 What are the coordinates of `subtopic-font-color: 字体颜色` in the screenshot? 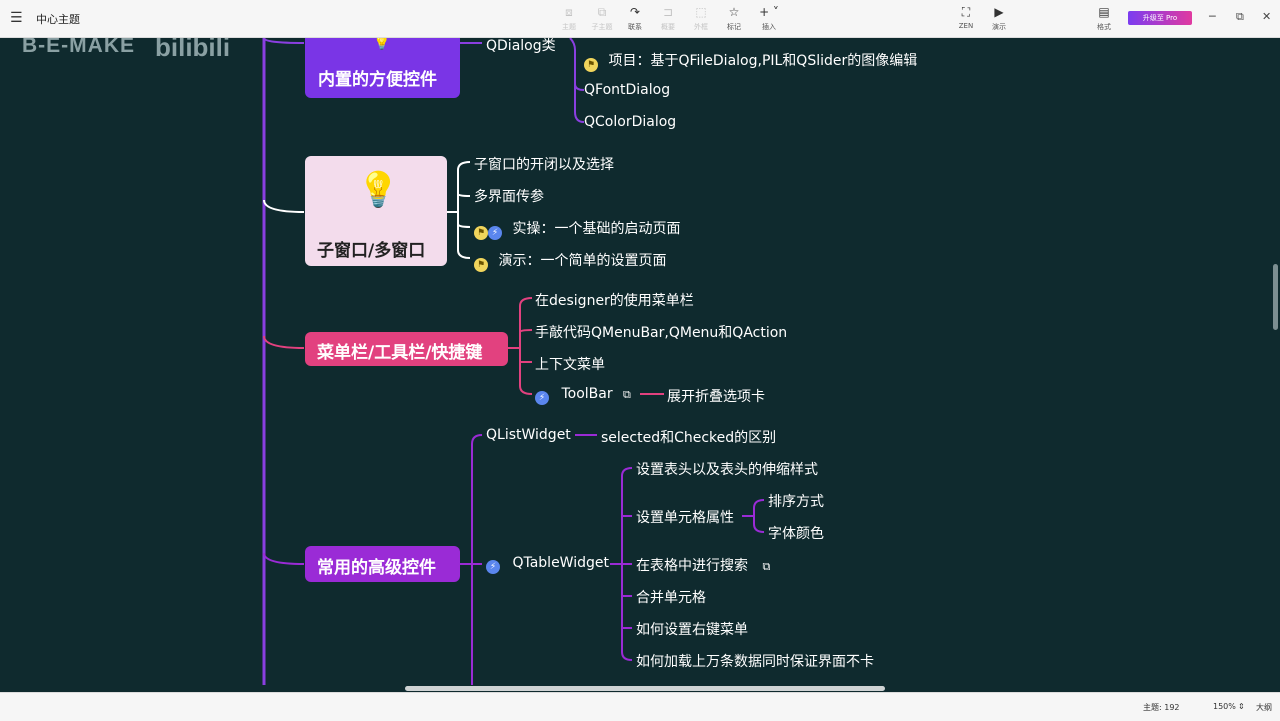 It's located at (796, 533).